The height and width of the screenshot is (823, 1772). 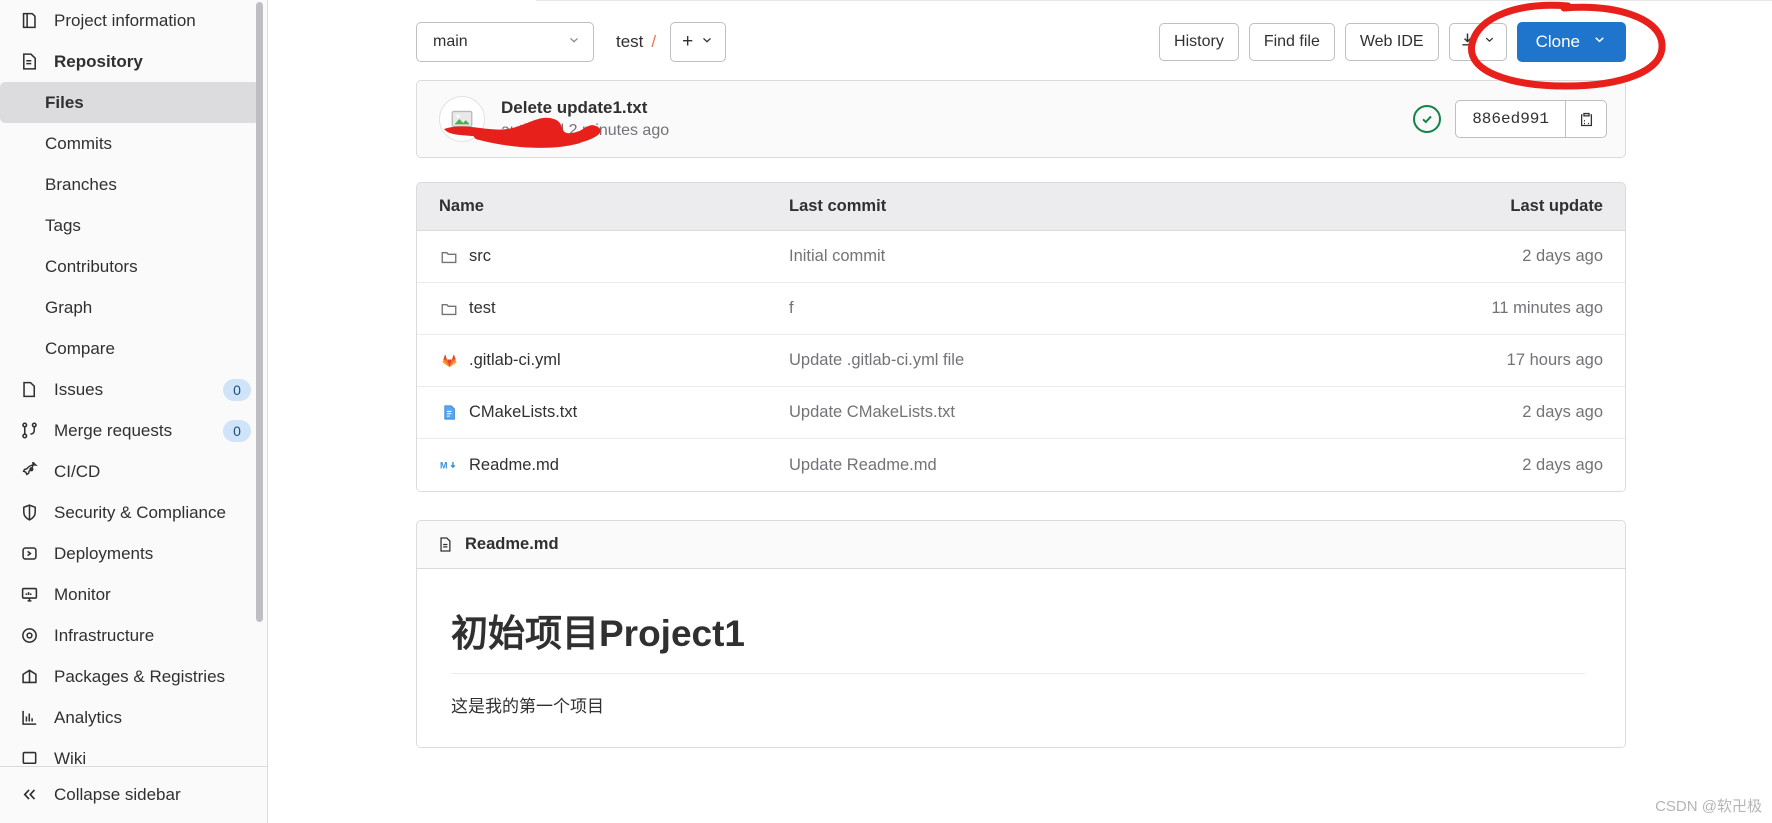 I want to click on breadcrumb: test /, so click(x=636, y=42).